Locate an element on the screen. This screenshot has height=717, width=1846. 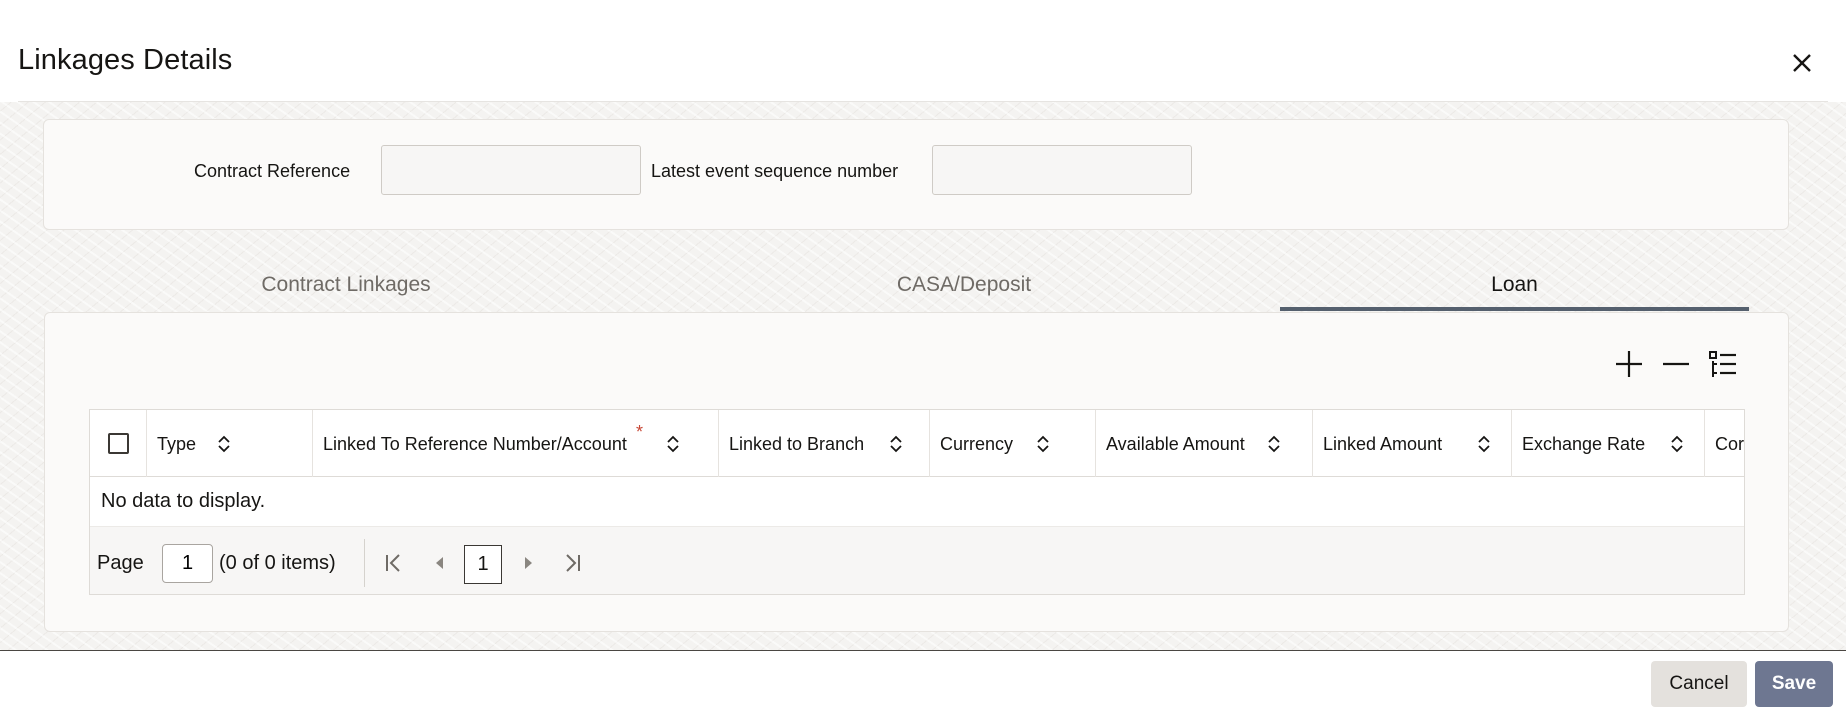
column-header-label: Linked Amount is located at coordinates (1383, 444).